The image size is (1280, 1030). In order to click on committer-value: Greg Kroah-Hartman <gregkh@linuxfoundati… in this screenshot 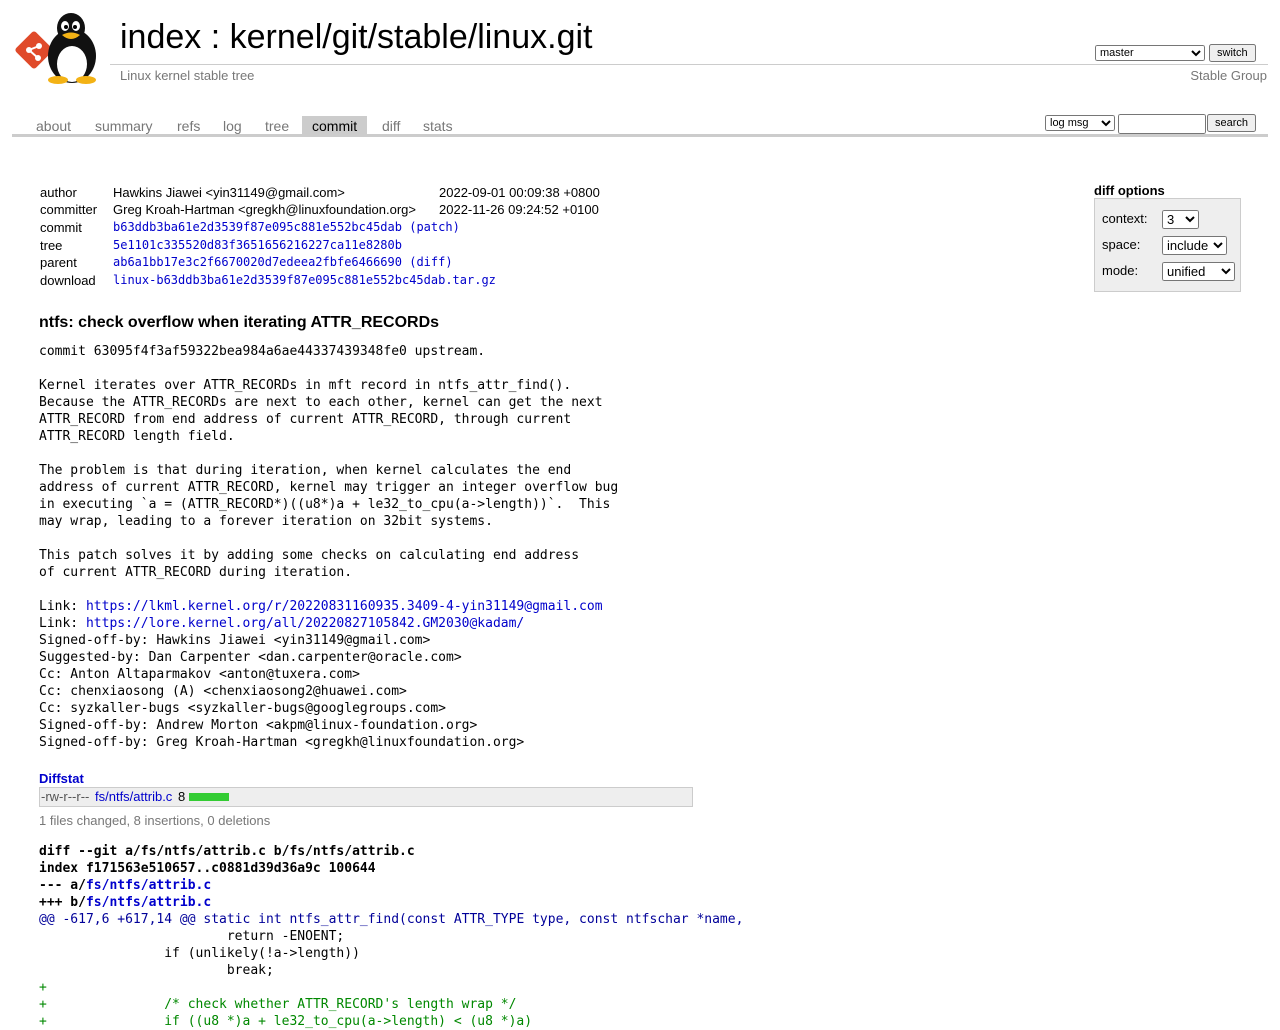, I will do `click(264, 209)`.